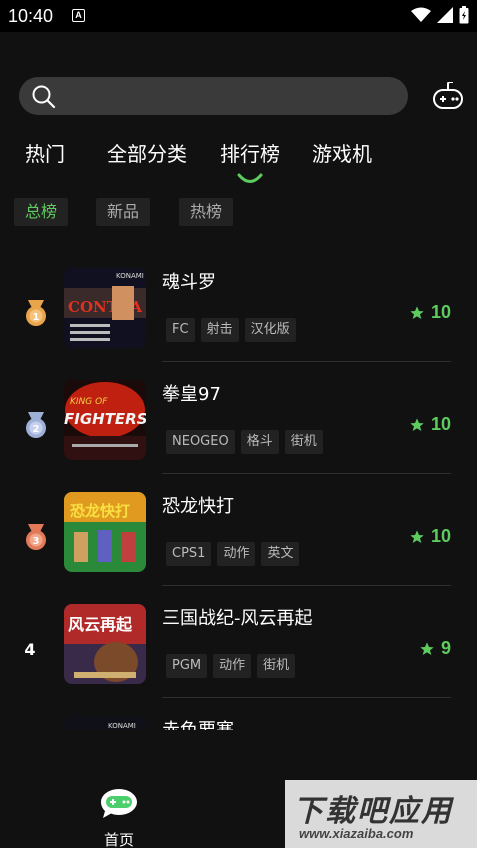  What do you see at coordinates (250, 178) in the screenshot?
I see `tab-active-indicator` at bounding box center [250, 178].